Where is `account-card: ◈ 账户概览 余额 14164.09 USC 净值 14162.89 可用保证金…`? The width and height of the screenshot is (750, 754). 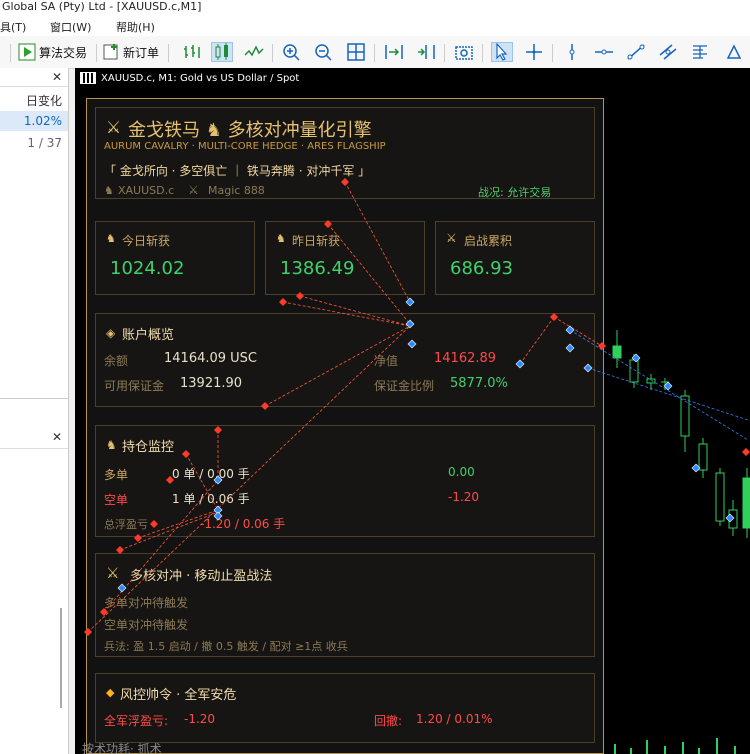
account-card: ◈ 账户概览 余额 14164.09 USC 净值 14162.89 可用保证金… is located at coordinates (345, 360).